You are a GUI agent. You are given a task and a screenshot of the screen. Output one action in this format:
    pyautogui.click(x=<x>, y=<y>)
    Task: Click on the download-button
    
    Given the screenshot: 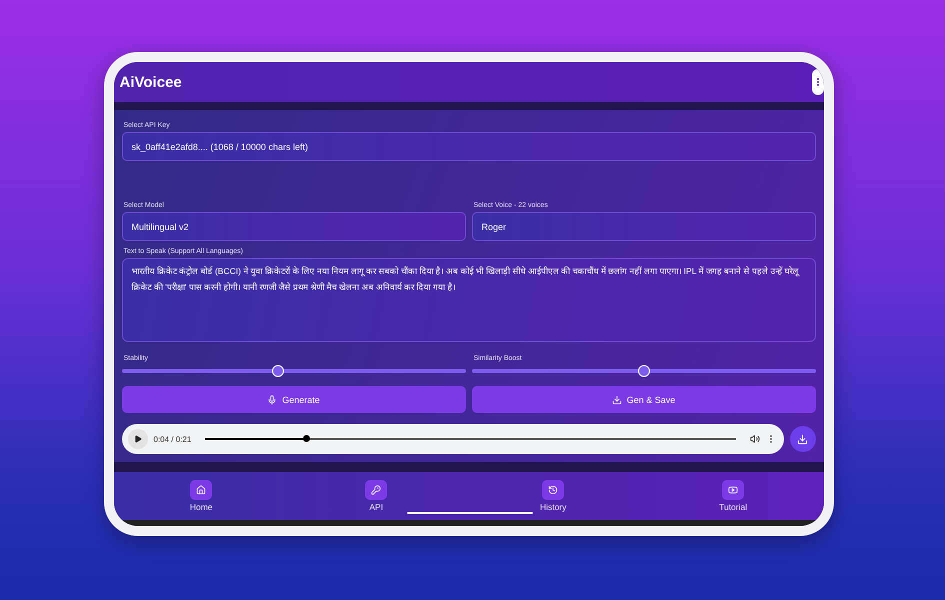 What is the action you would take?
    pyautogui.click(x=803, y=439)
    